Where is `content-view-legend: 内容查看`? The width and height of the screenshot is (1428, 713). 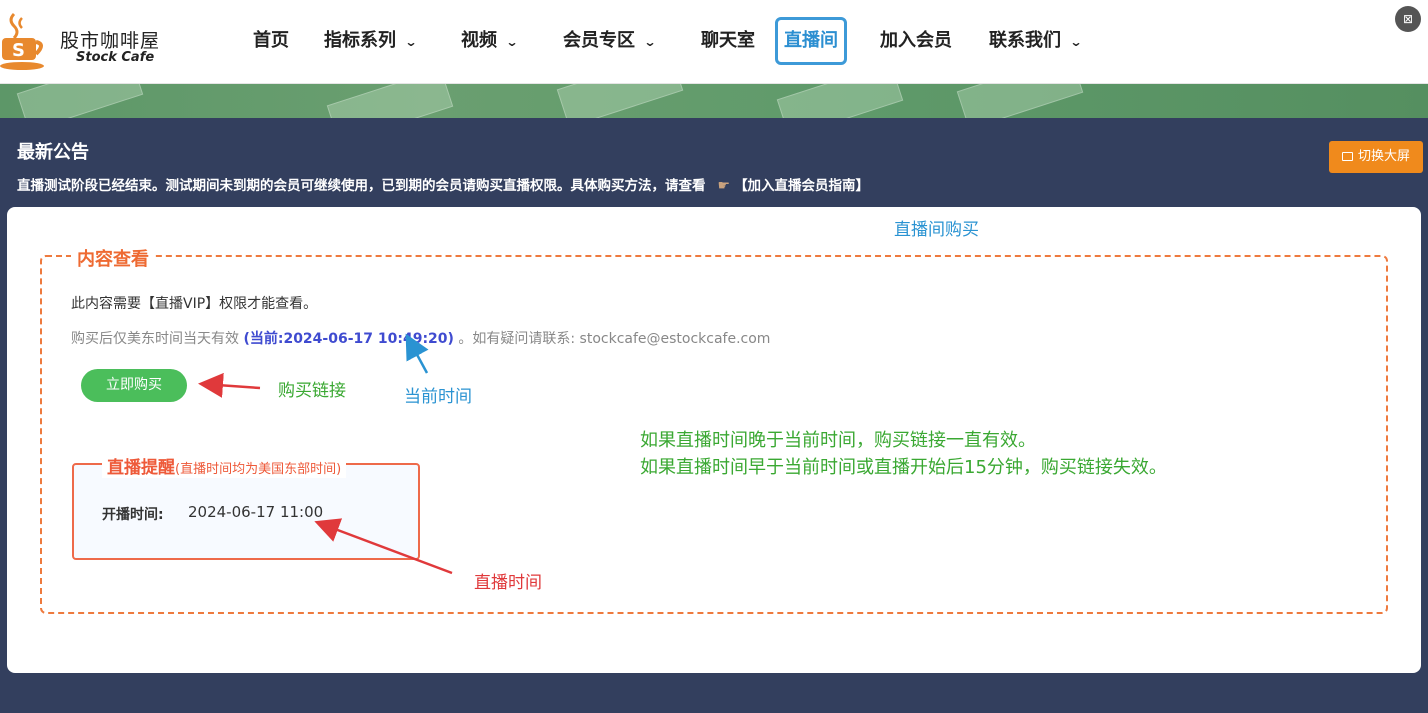 content-view-legend: 内容查看 is located at coordinates (113, 258).